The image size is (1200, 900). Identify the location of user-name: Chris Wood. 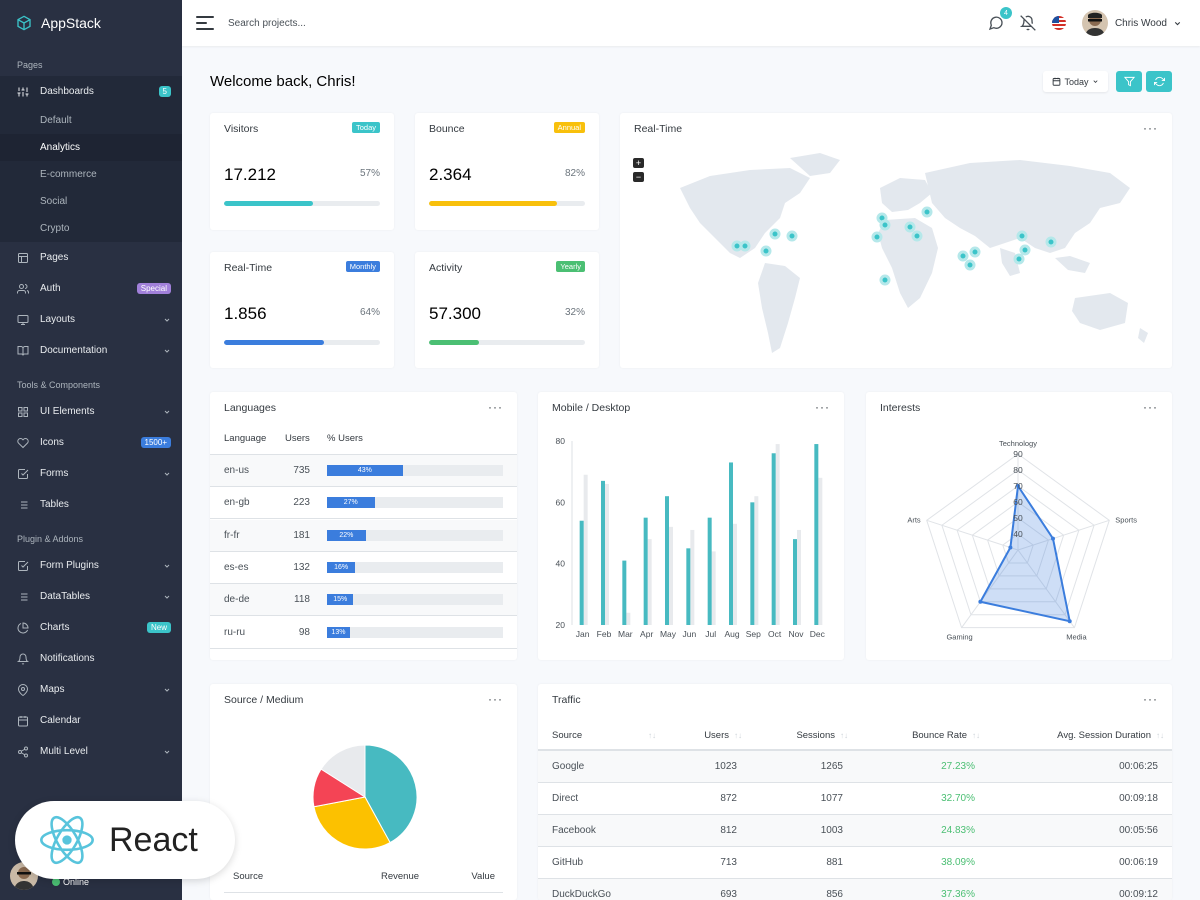
(1141, 23).